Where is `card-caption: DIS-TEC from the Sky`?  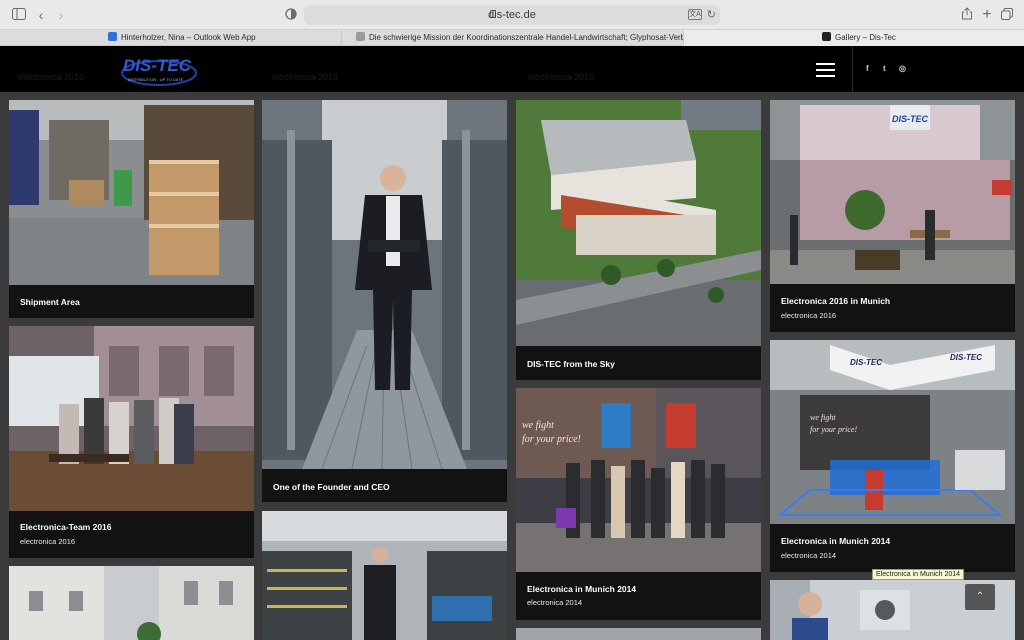
card-caption: DIS-TEC from the Sky is located at coordinates (571, 364).